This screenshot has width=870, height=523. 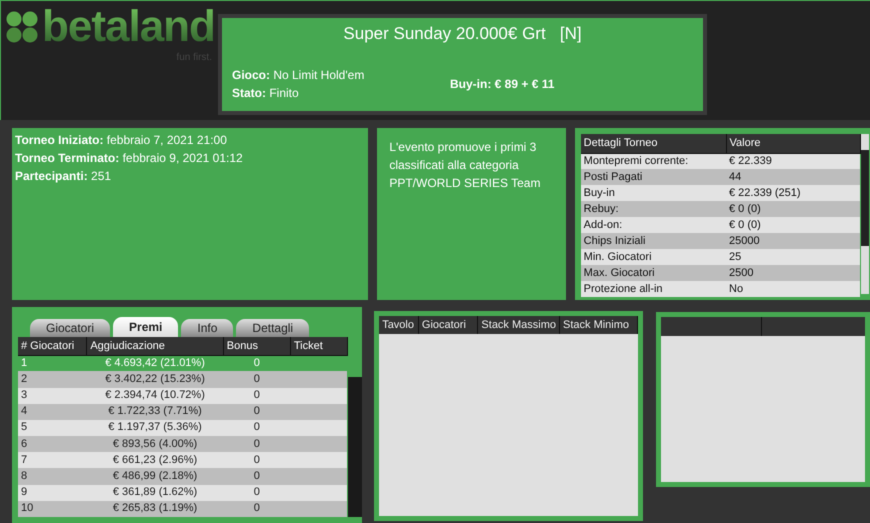 What do you see at coordinates (155, 476) in the screenshot?
I see `table-cell: € 486,99 (2.18%)` at bounding box center [155, 476].